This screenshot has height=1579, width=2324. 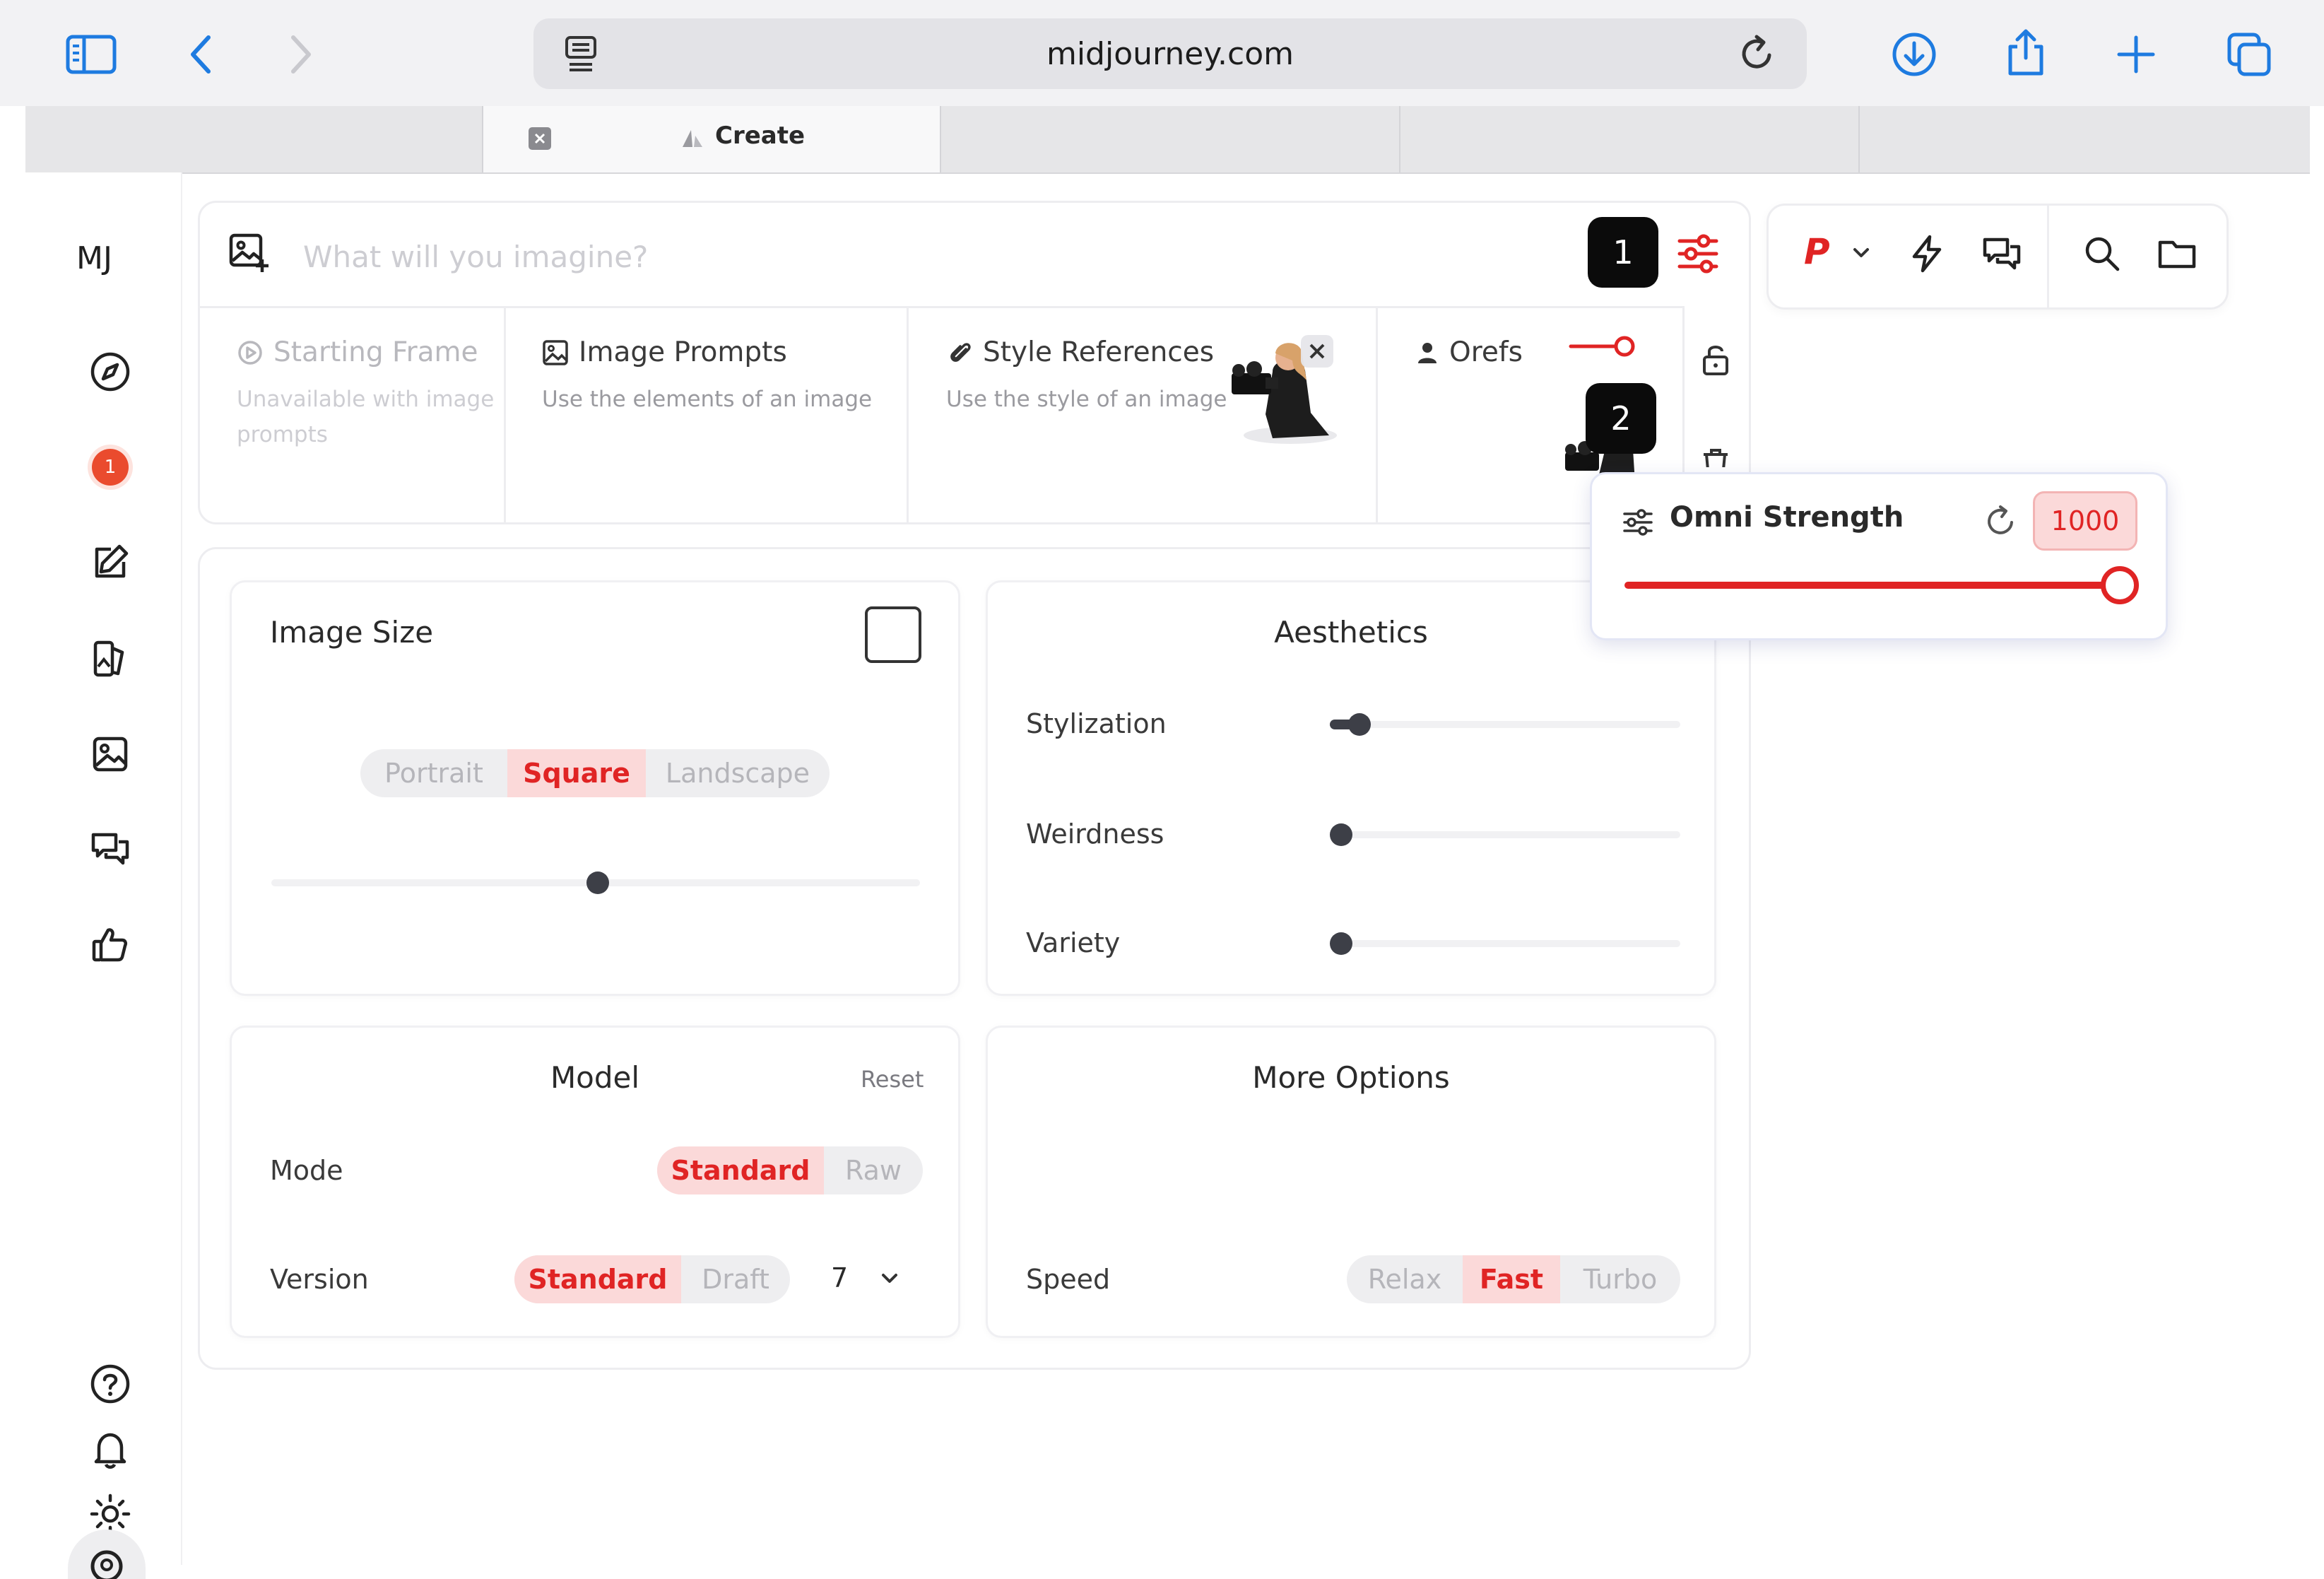 I want to click on trash-icon, so click(x=1715, y=456).